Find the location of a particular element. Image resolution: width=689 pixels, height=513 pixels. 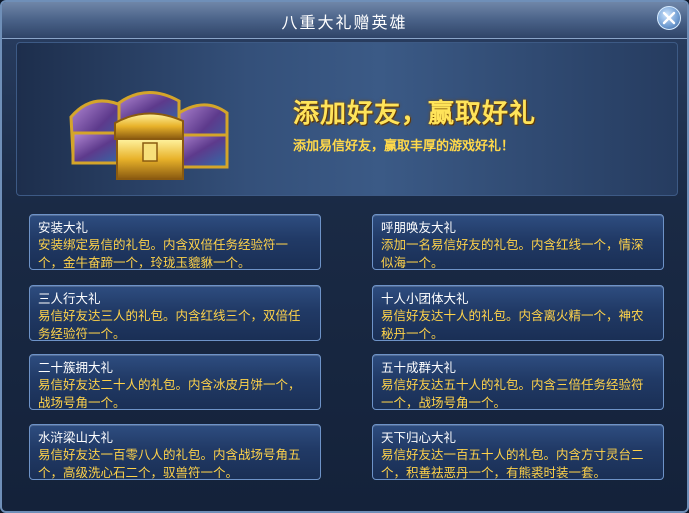

gift-card-fifty-friends: 五十成群大礼 易信好友达五十人的礼包。内含三倍任务经验符一个，战场号角一个。 is located at coordinates (518, 382).